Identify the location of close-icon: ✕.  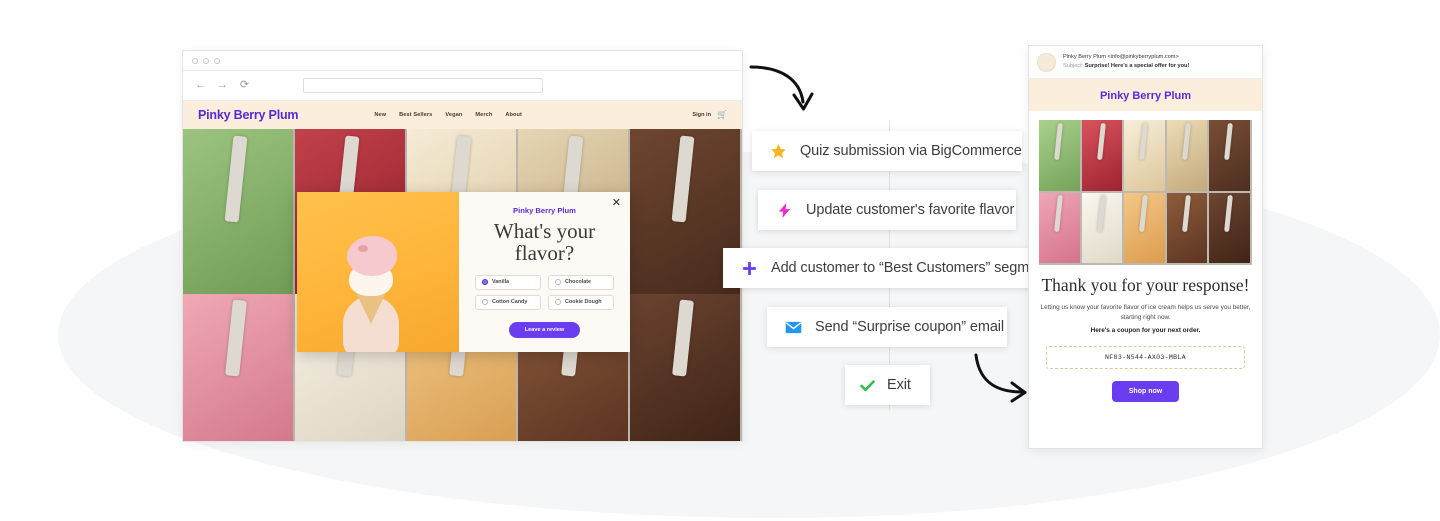
(616, 203).